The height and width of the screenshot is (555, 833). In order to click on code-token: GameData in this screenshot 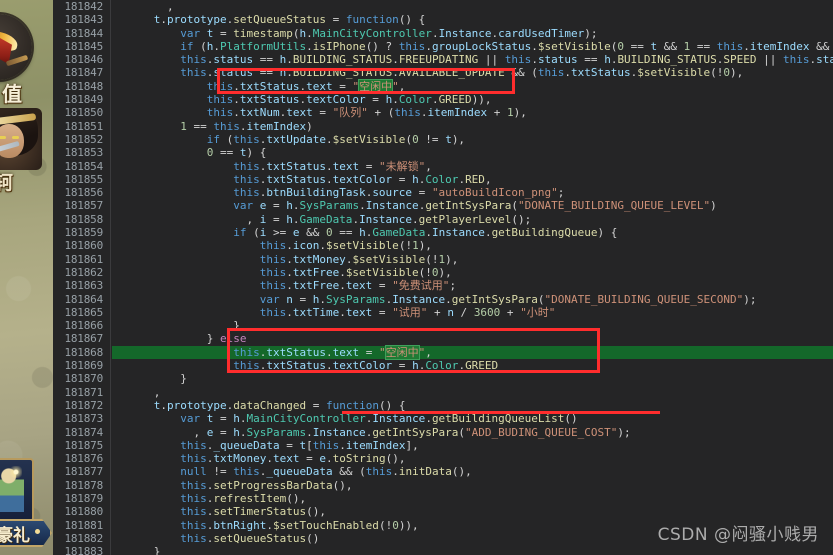, I will do `click(399, 233)`.